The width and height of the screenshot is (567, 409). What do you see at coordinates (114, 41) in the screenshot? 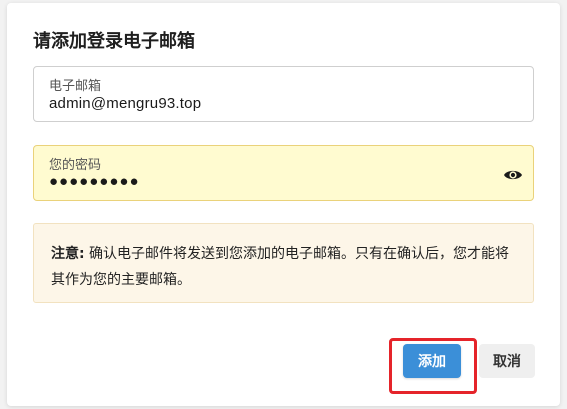
I see `dialog-title: 请添加登录电子邮箱` at bounding box center [114, 41].